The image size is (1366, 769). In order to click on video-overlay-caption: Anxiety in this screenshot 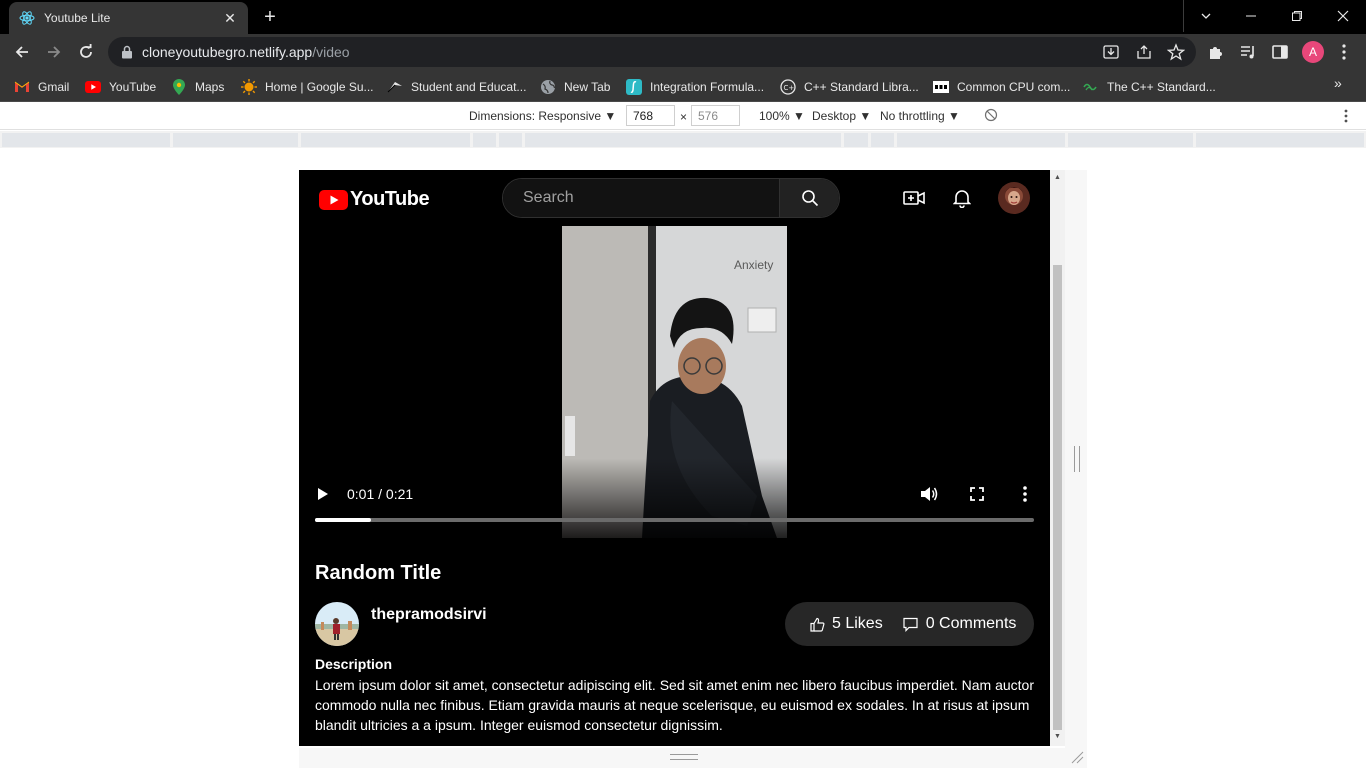, I will do `click(754, 265)`.